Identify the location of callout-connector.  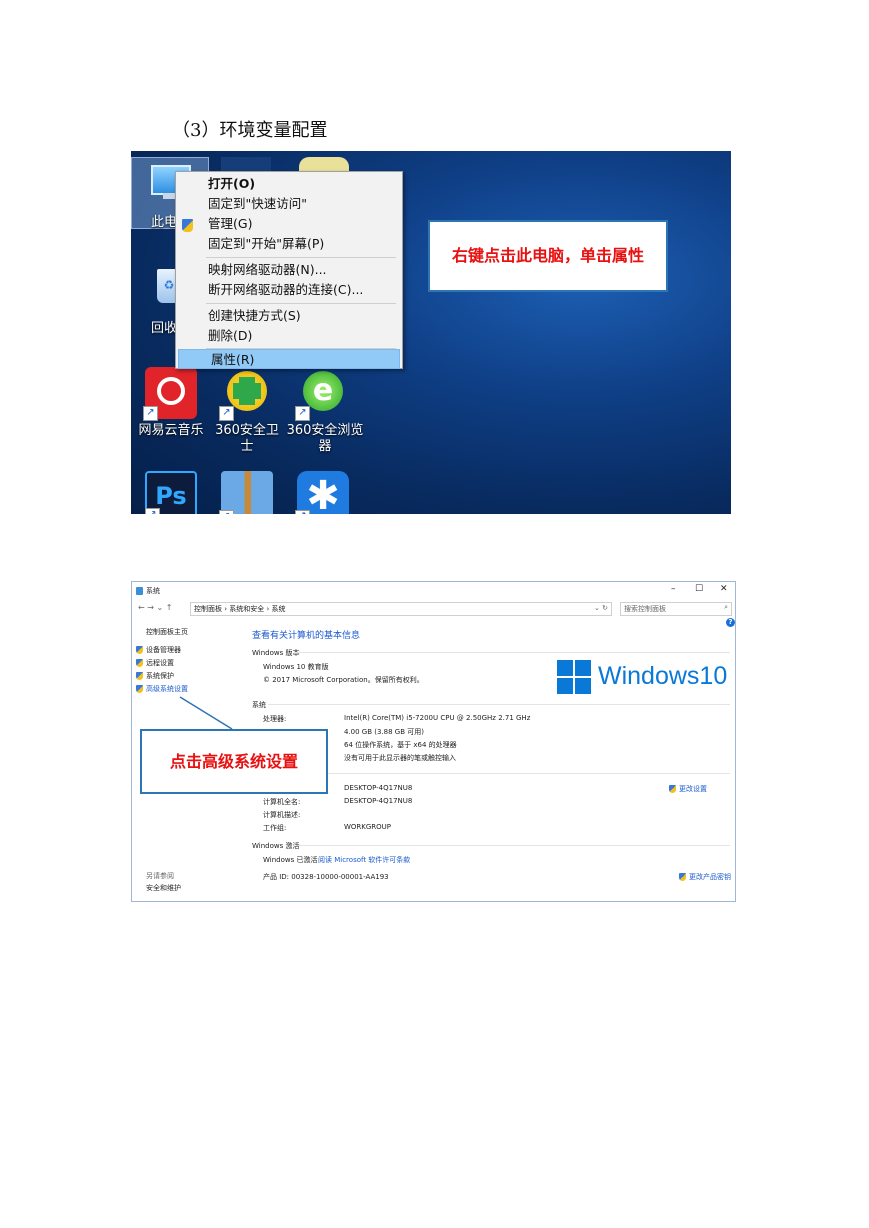
(206, 713).